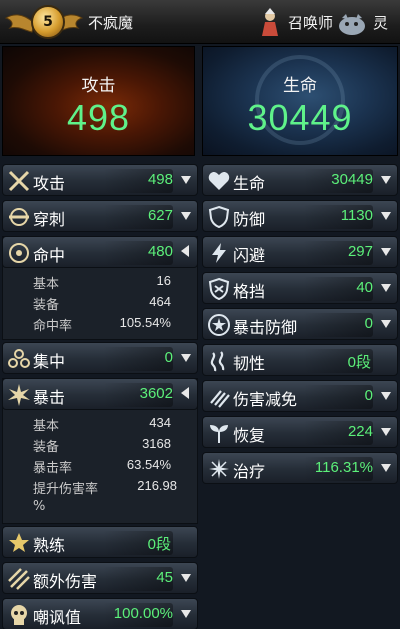 The image size is (400, 629). I want to click on stat-name: 格挡, so click(249, 291).